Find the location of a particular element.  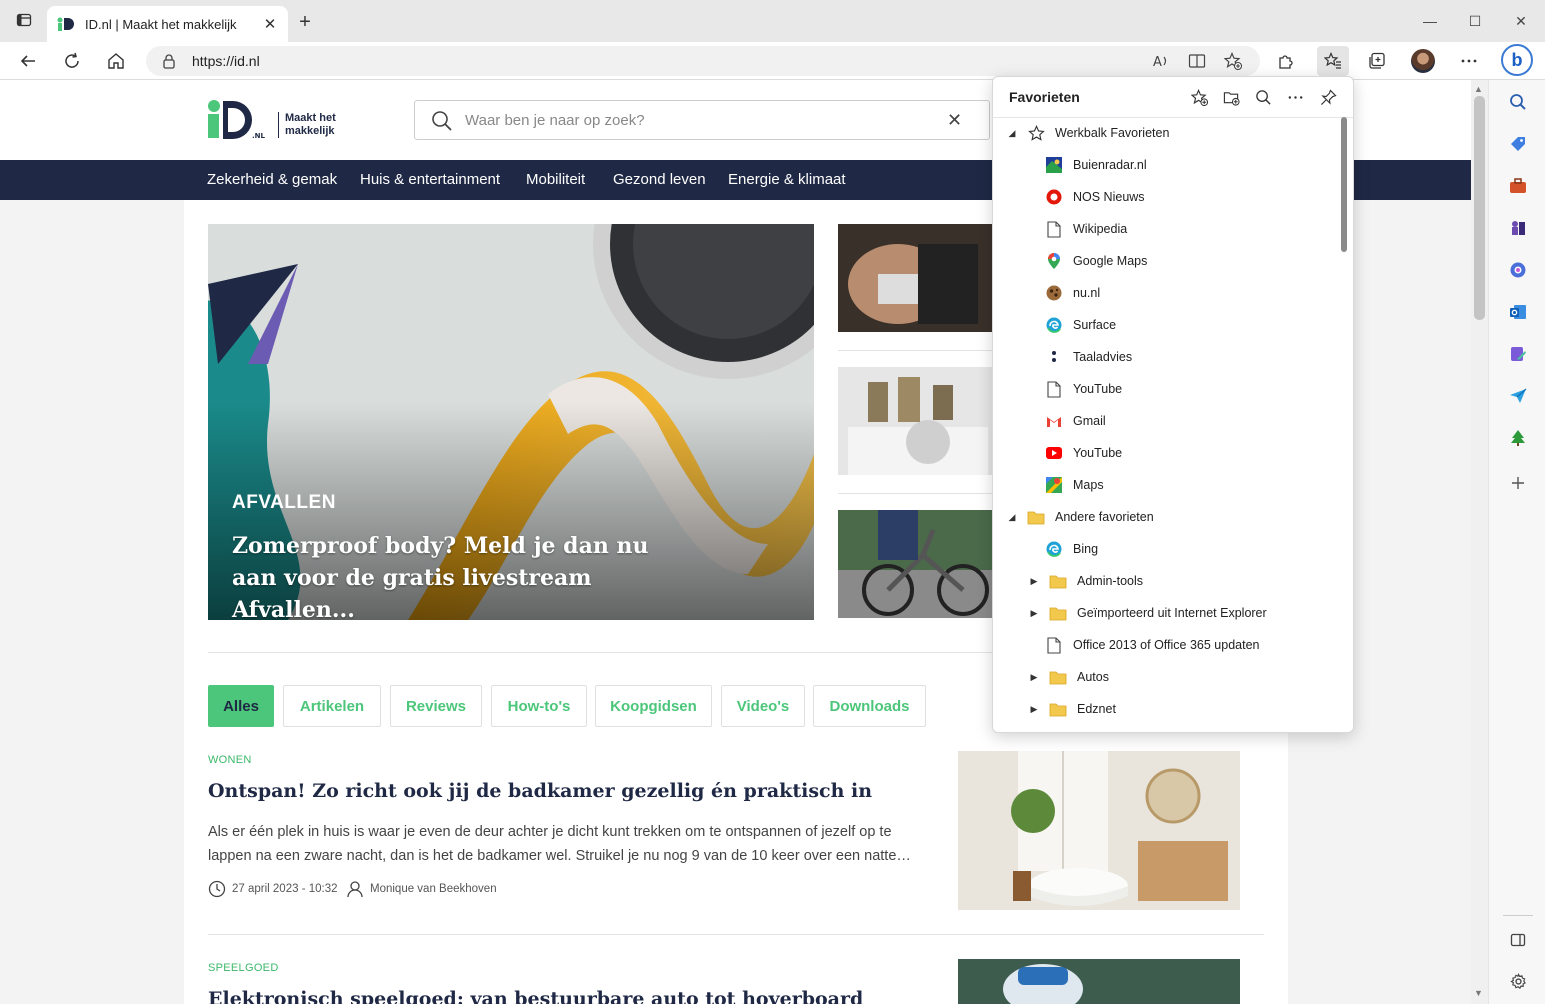

nav-item-gezond: Gezond leven is located at coordinates (659, 179).